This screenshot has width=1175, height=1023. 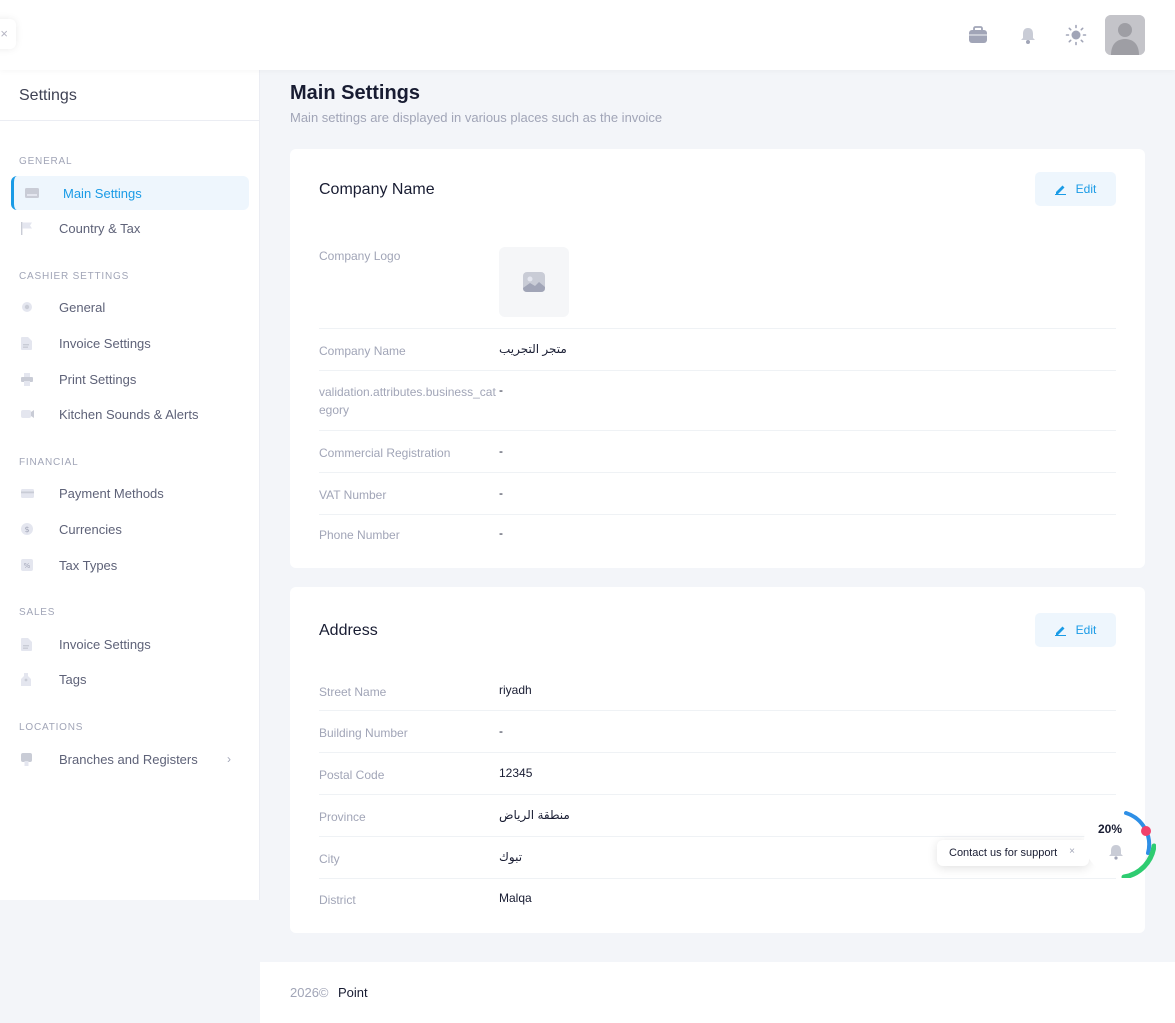 What do you see at coordinates (385, 453) in the screenshot?
I see `row-label: Commercial Registration` at bounding box center [385, 453].